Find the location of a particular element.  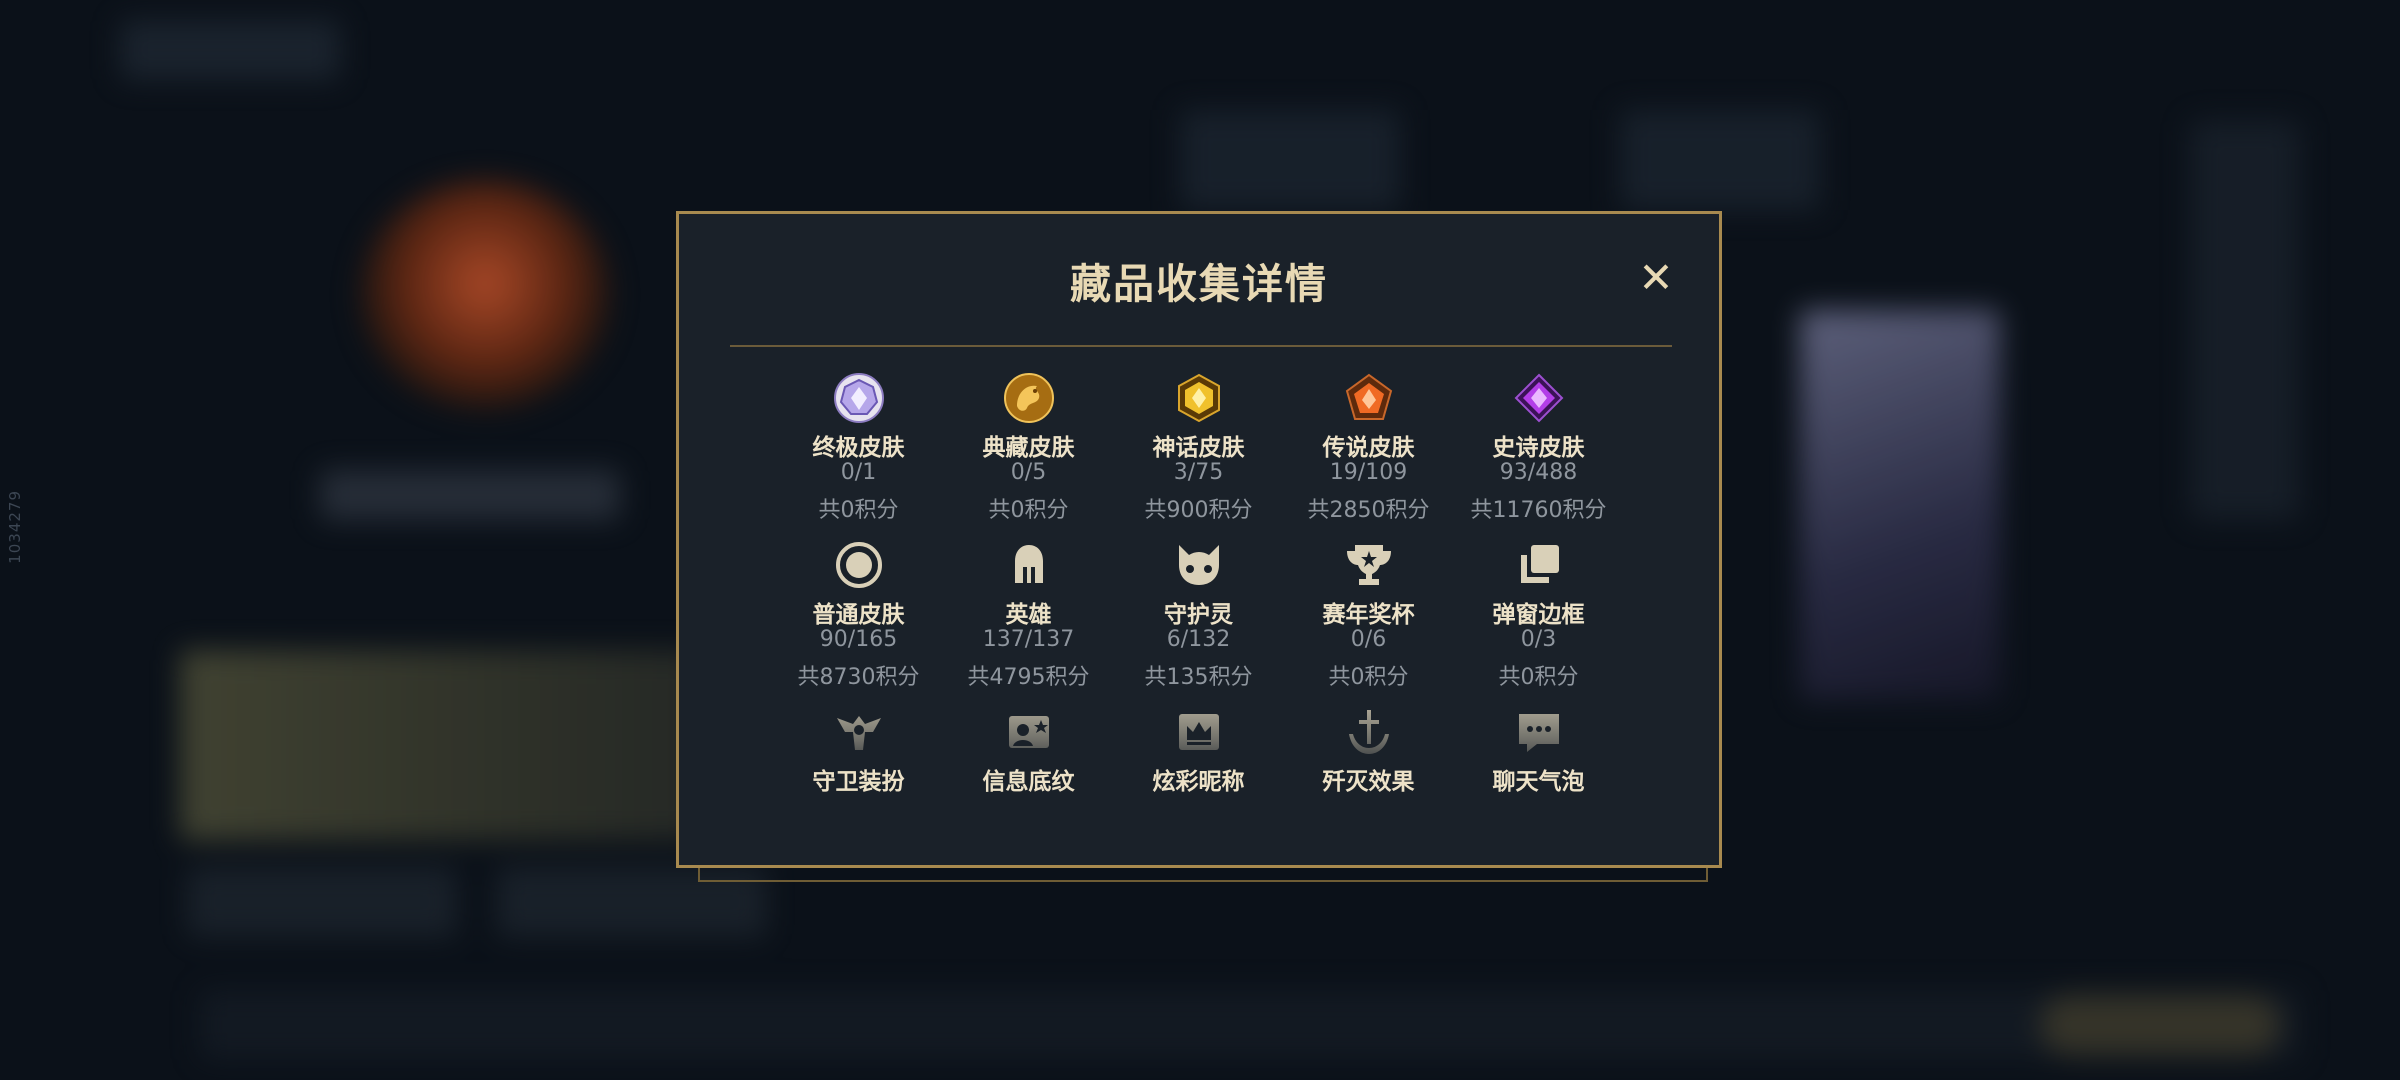

item-count: 19/109 is located at coordinates (1368, 472).